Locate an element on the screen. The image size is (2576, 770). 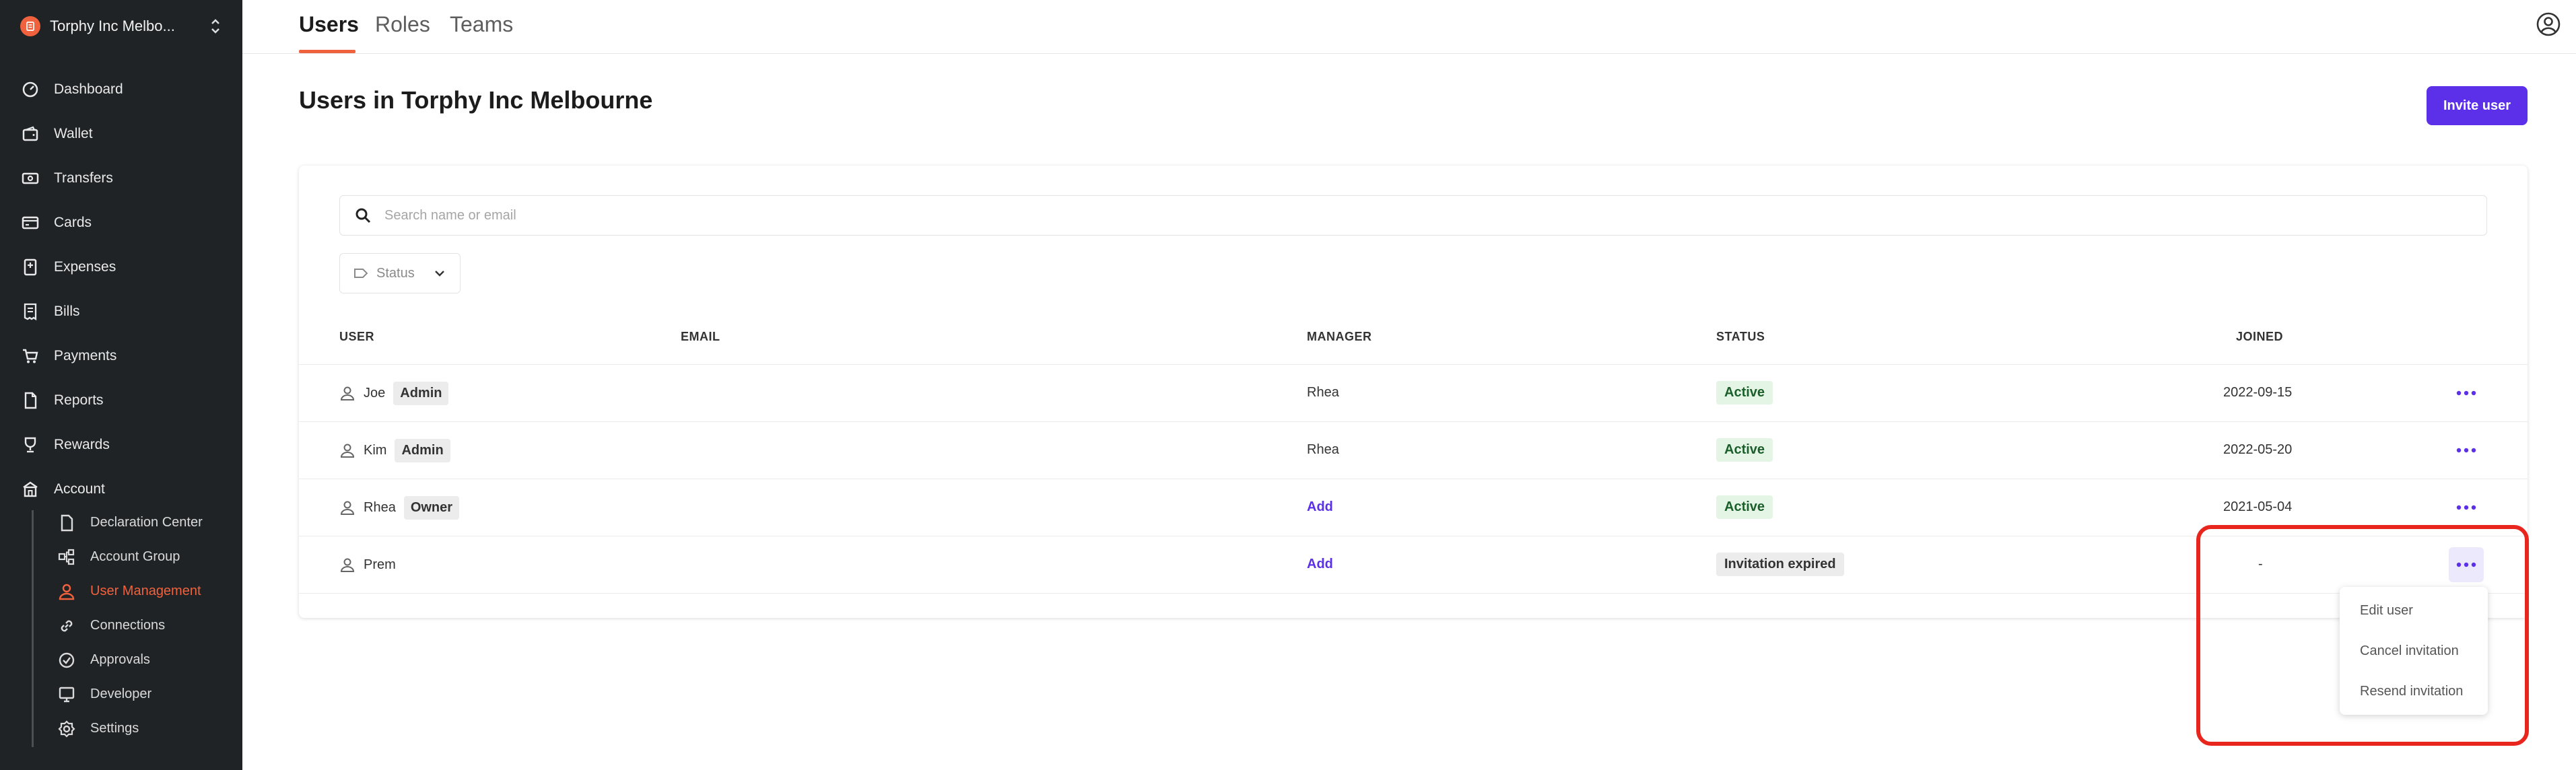
subnav-item-declaration-center: Declaration Center is located at coordinates (121, 523).